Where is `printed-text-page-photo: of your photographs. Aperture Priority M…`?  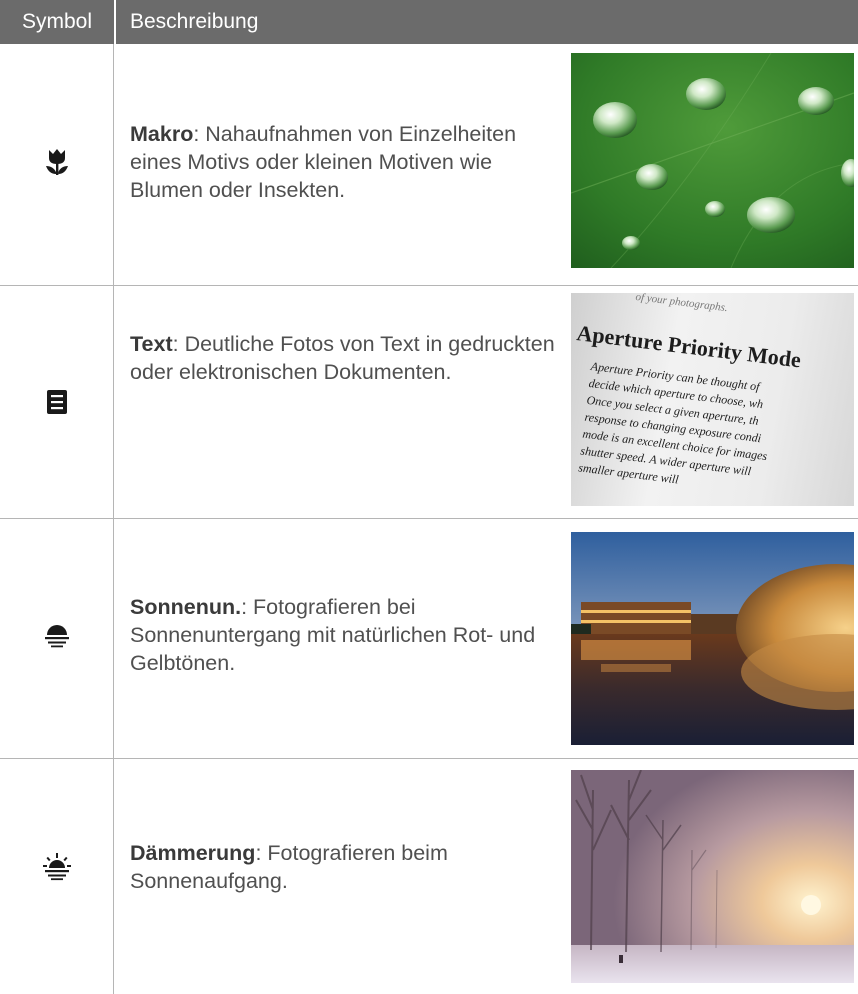 printed-text-page-photo: of your photographs. Aperture Priority M… is located at coordinates (712, 399).